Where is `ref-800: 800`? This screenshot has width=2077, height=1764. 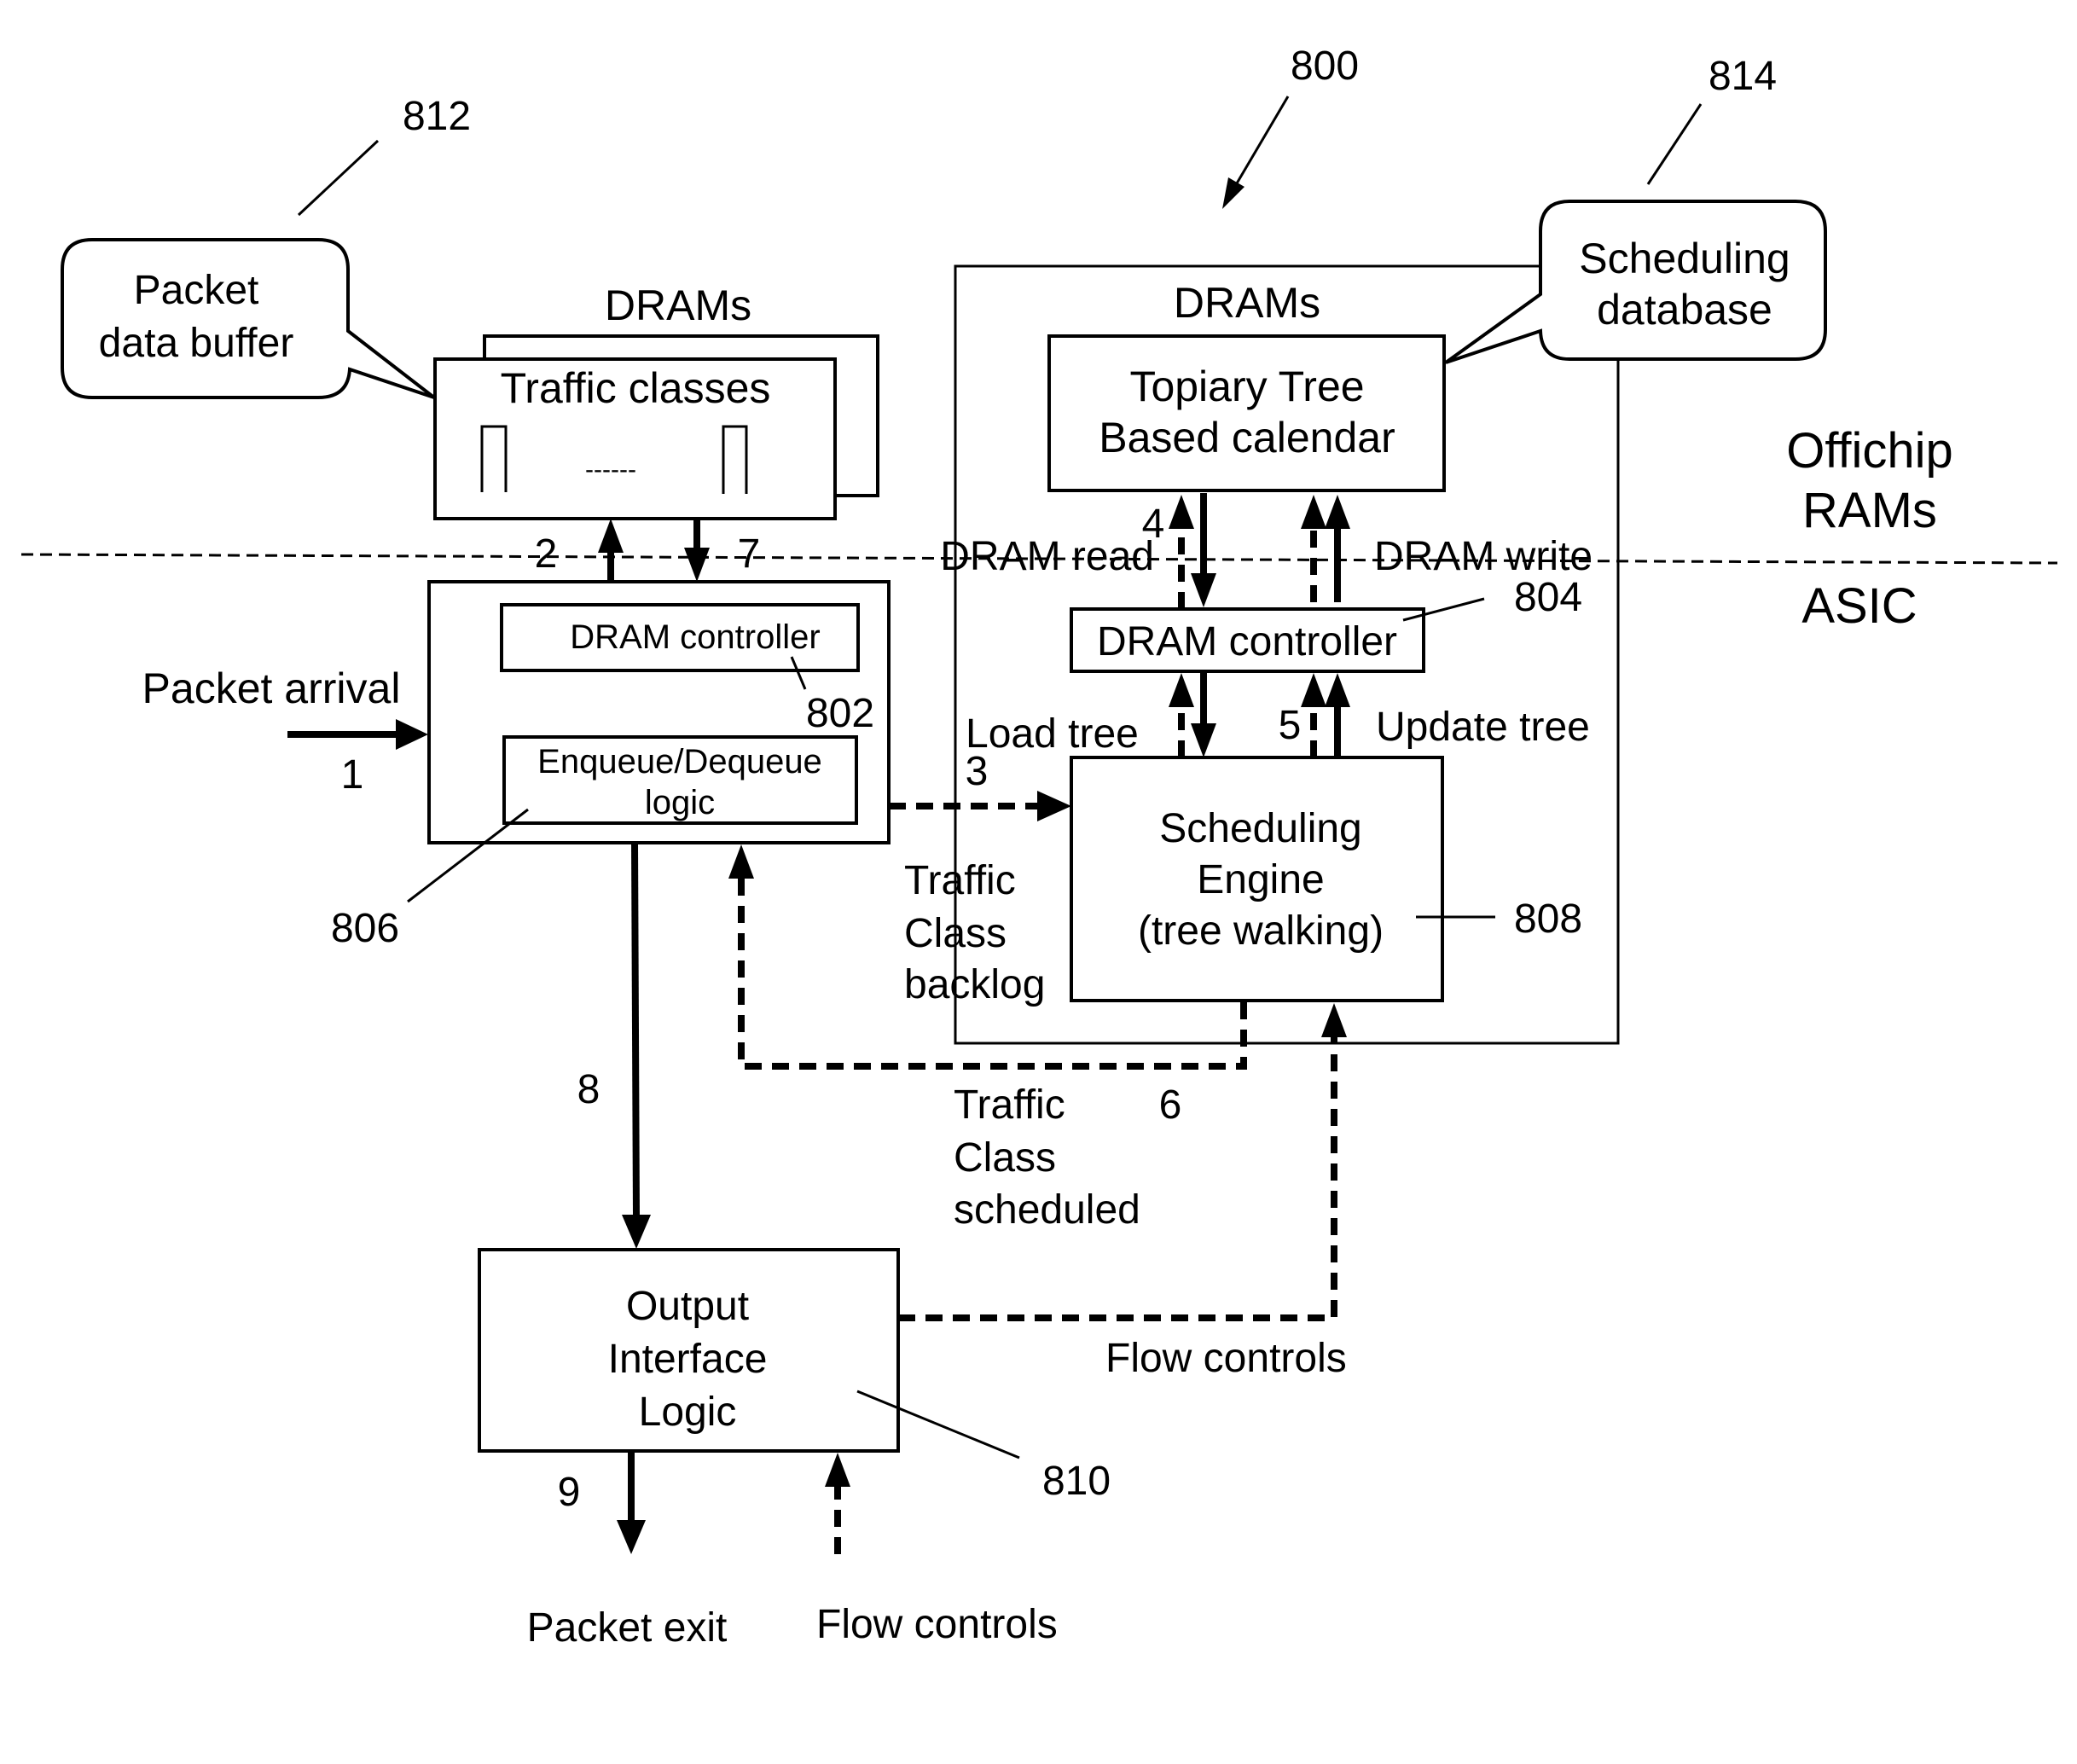 ref-800: 800 is located at coordinates (1325, 66).